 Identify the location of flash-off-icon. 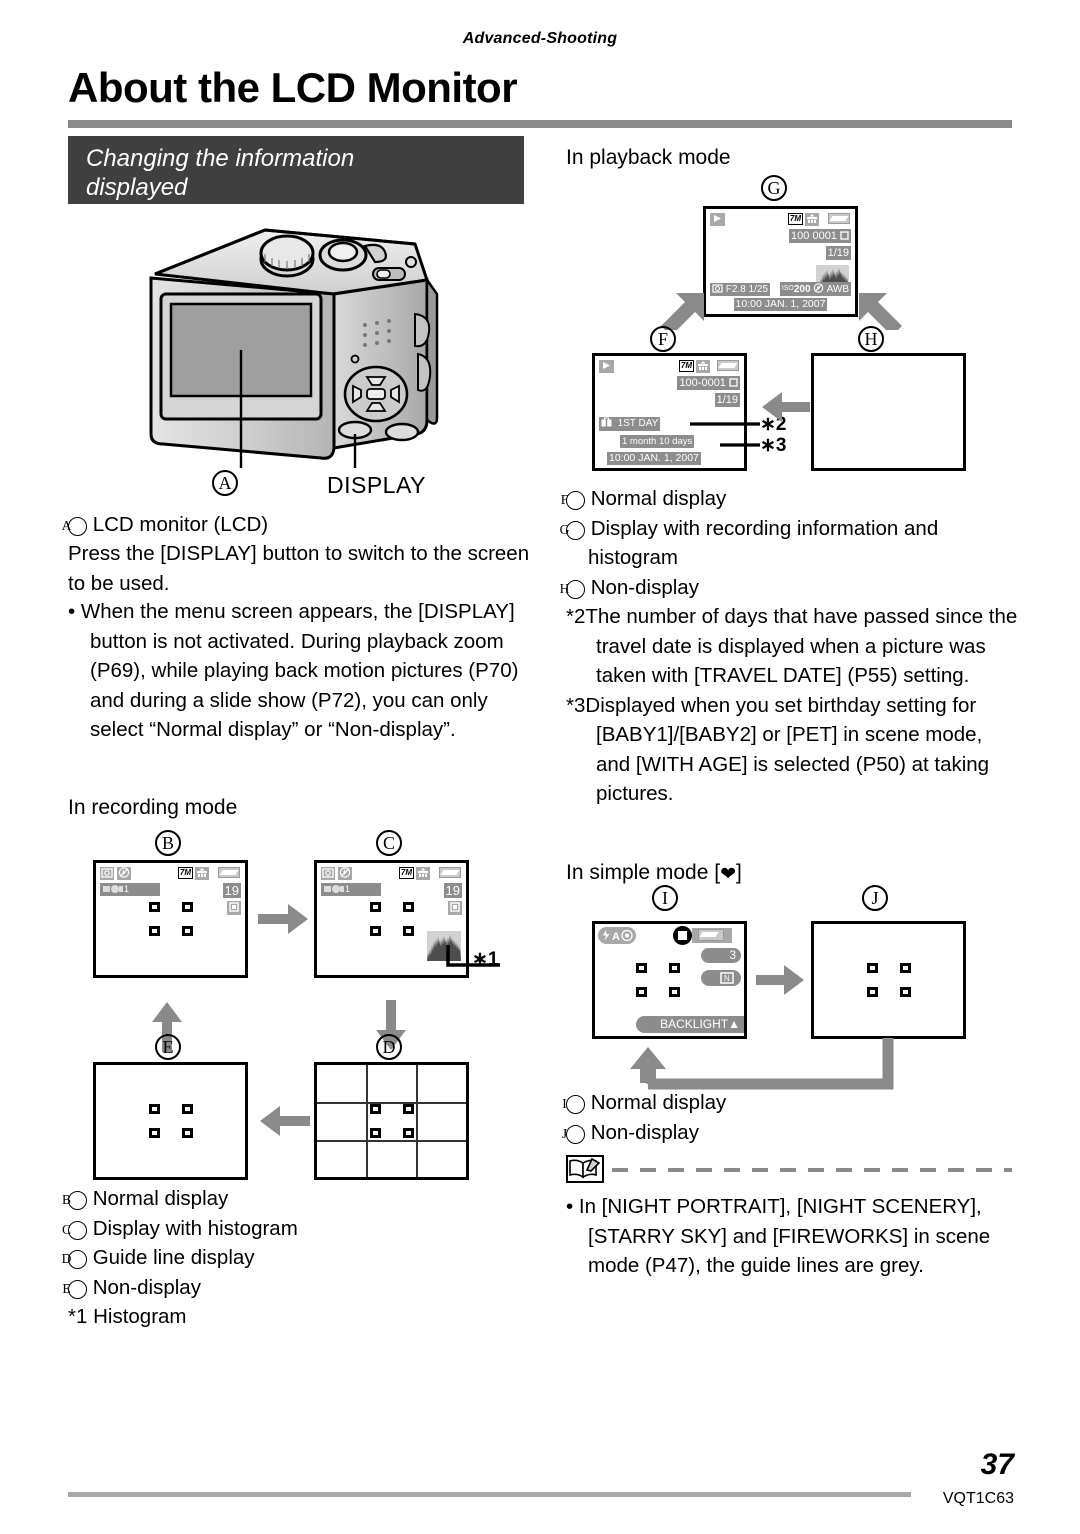
(345, 873).